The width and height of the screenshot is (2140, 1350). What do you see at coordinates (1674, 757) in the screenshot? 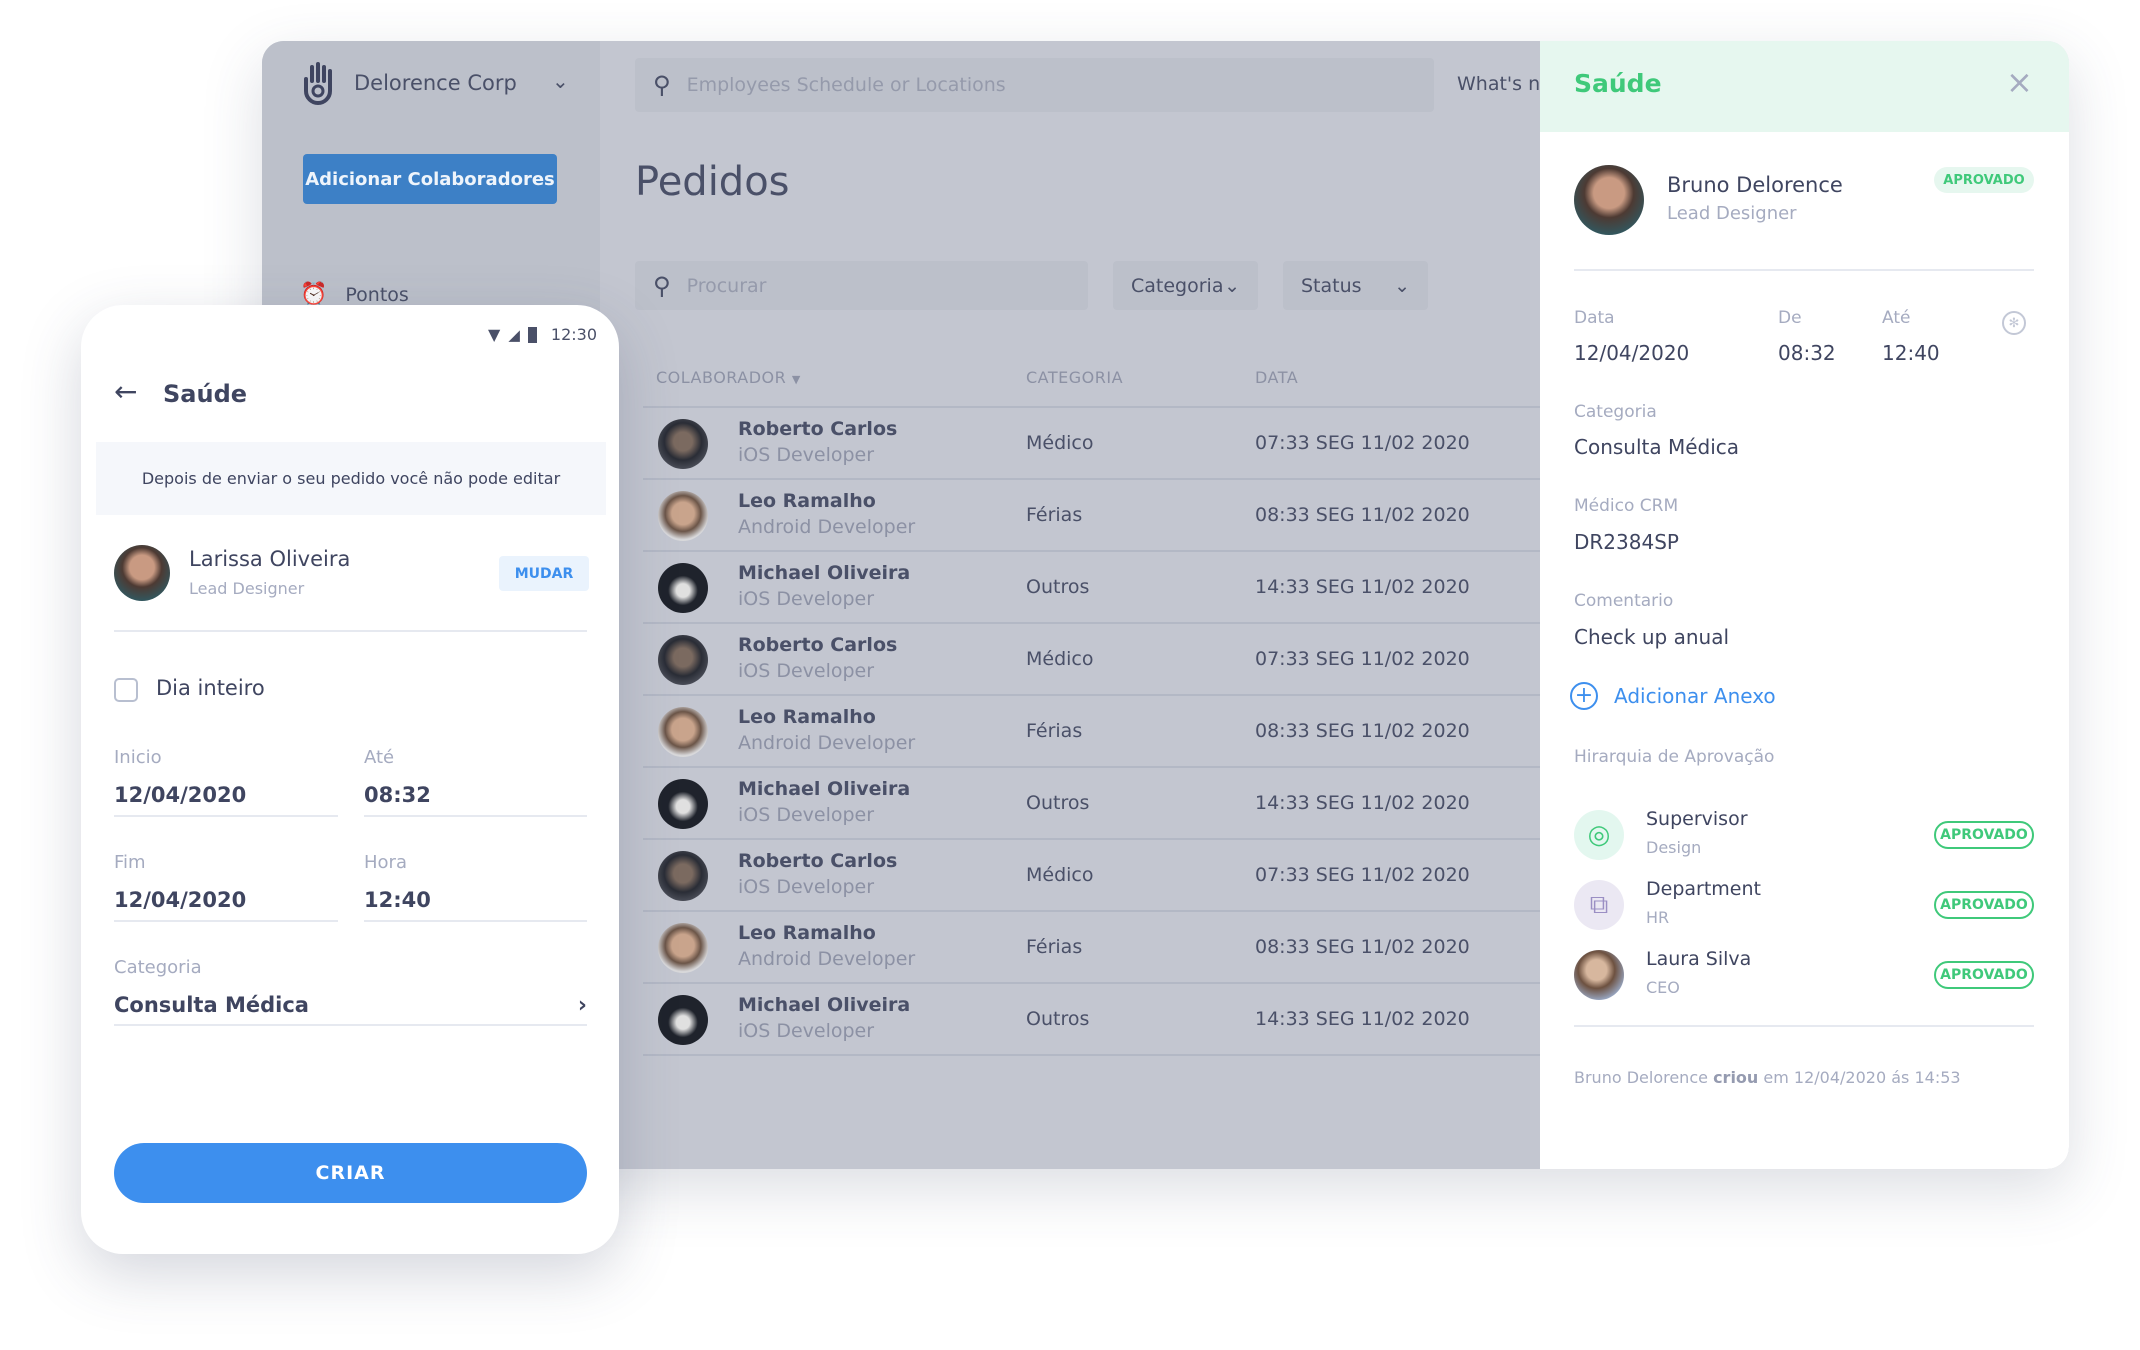
I see `hierarchy-label: Hirarquia de Aprovação` at bounding box center [1674, 757].